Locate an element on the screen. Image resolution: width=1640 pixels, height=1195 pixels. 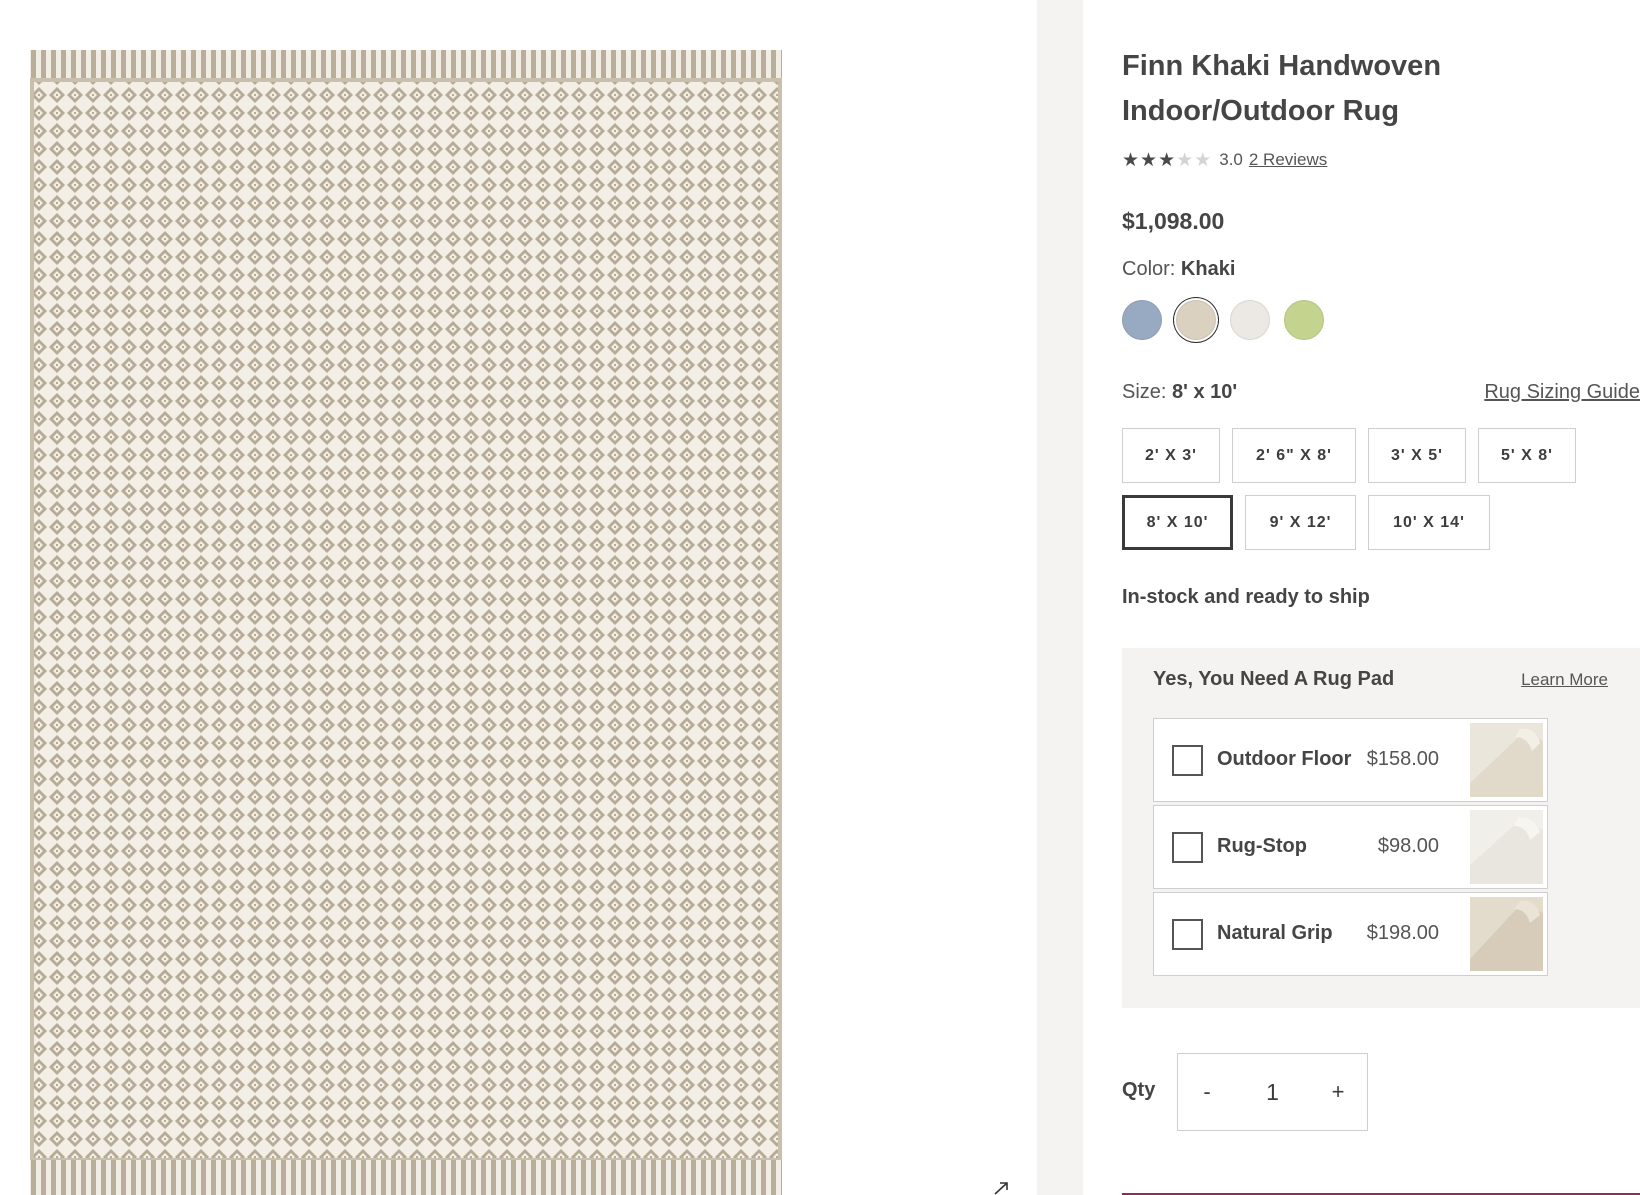
selected-color: Khaki is located at coordinates (1208, 269).